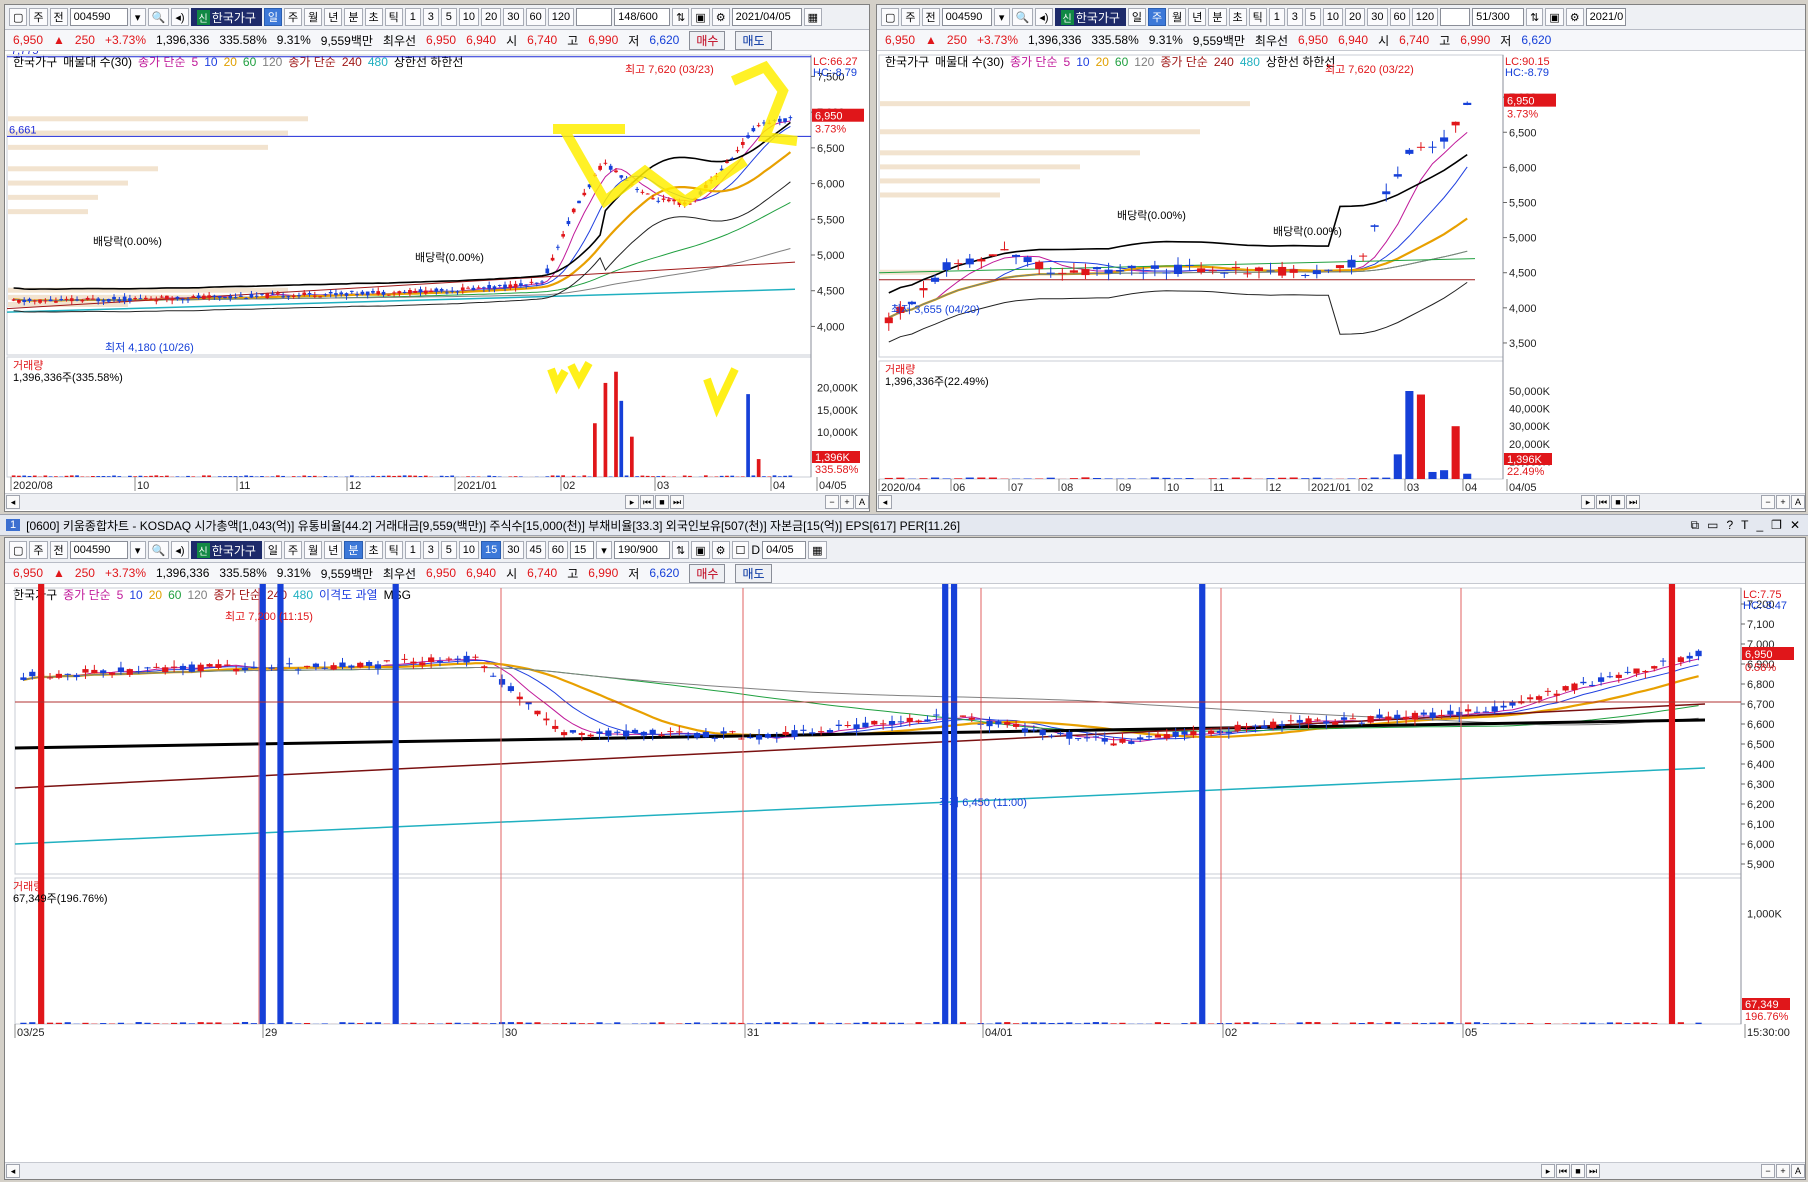 Image resolution: width=1808 pixels, height=1182 pixels. I want to click on period-minute: 분, so click(1217, 17).